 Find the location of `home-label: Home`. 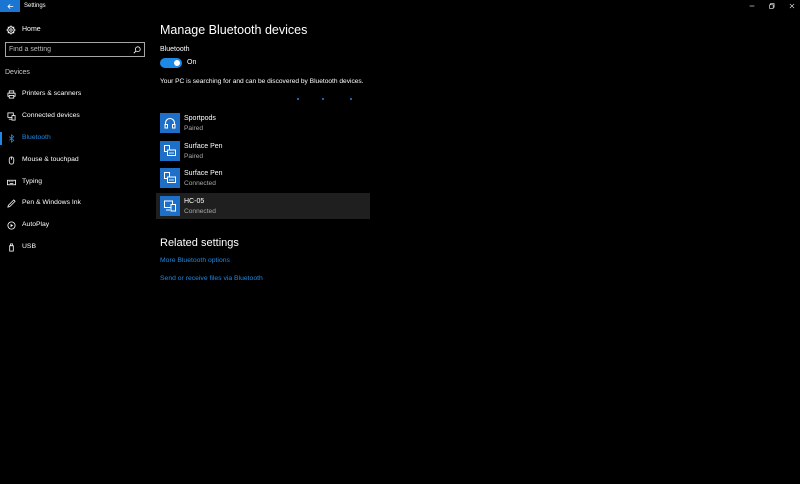

home-label: Home is located at coordinates (31, 29).